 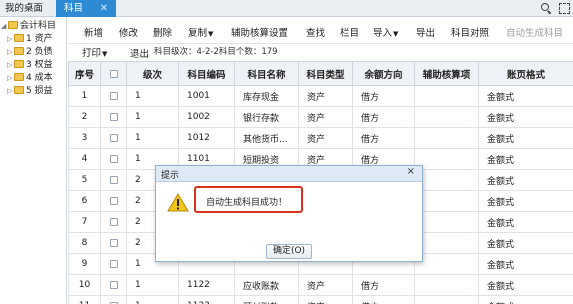 What do you see at coordinates (104, 8) in the screenshot?
I see `tab-close-icon: ✕` at bounding box center [104, 8].